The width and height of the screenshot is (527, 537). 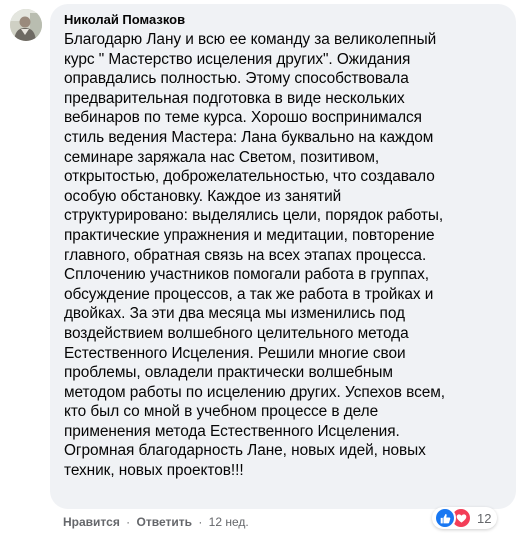 What do you see at coordinates (465, 518) in the screenshot?
I see `reactions-summary: 12` at bounding box center [465, 518].